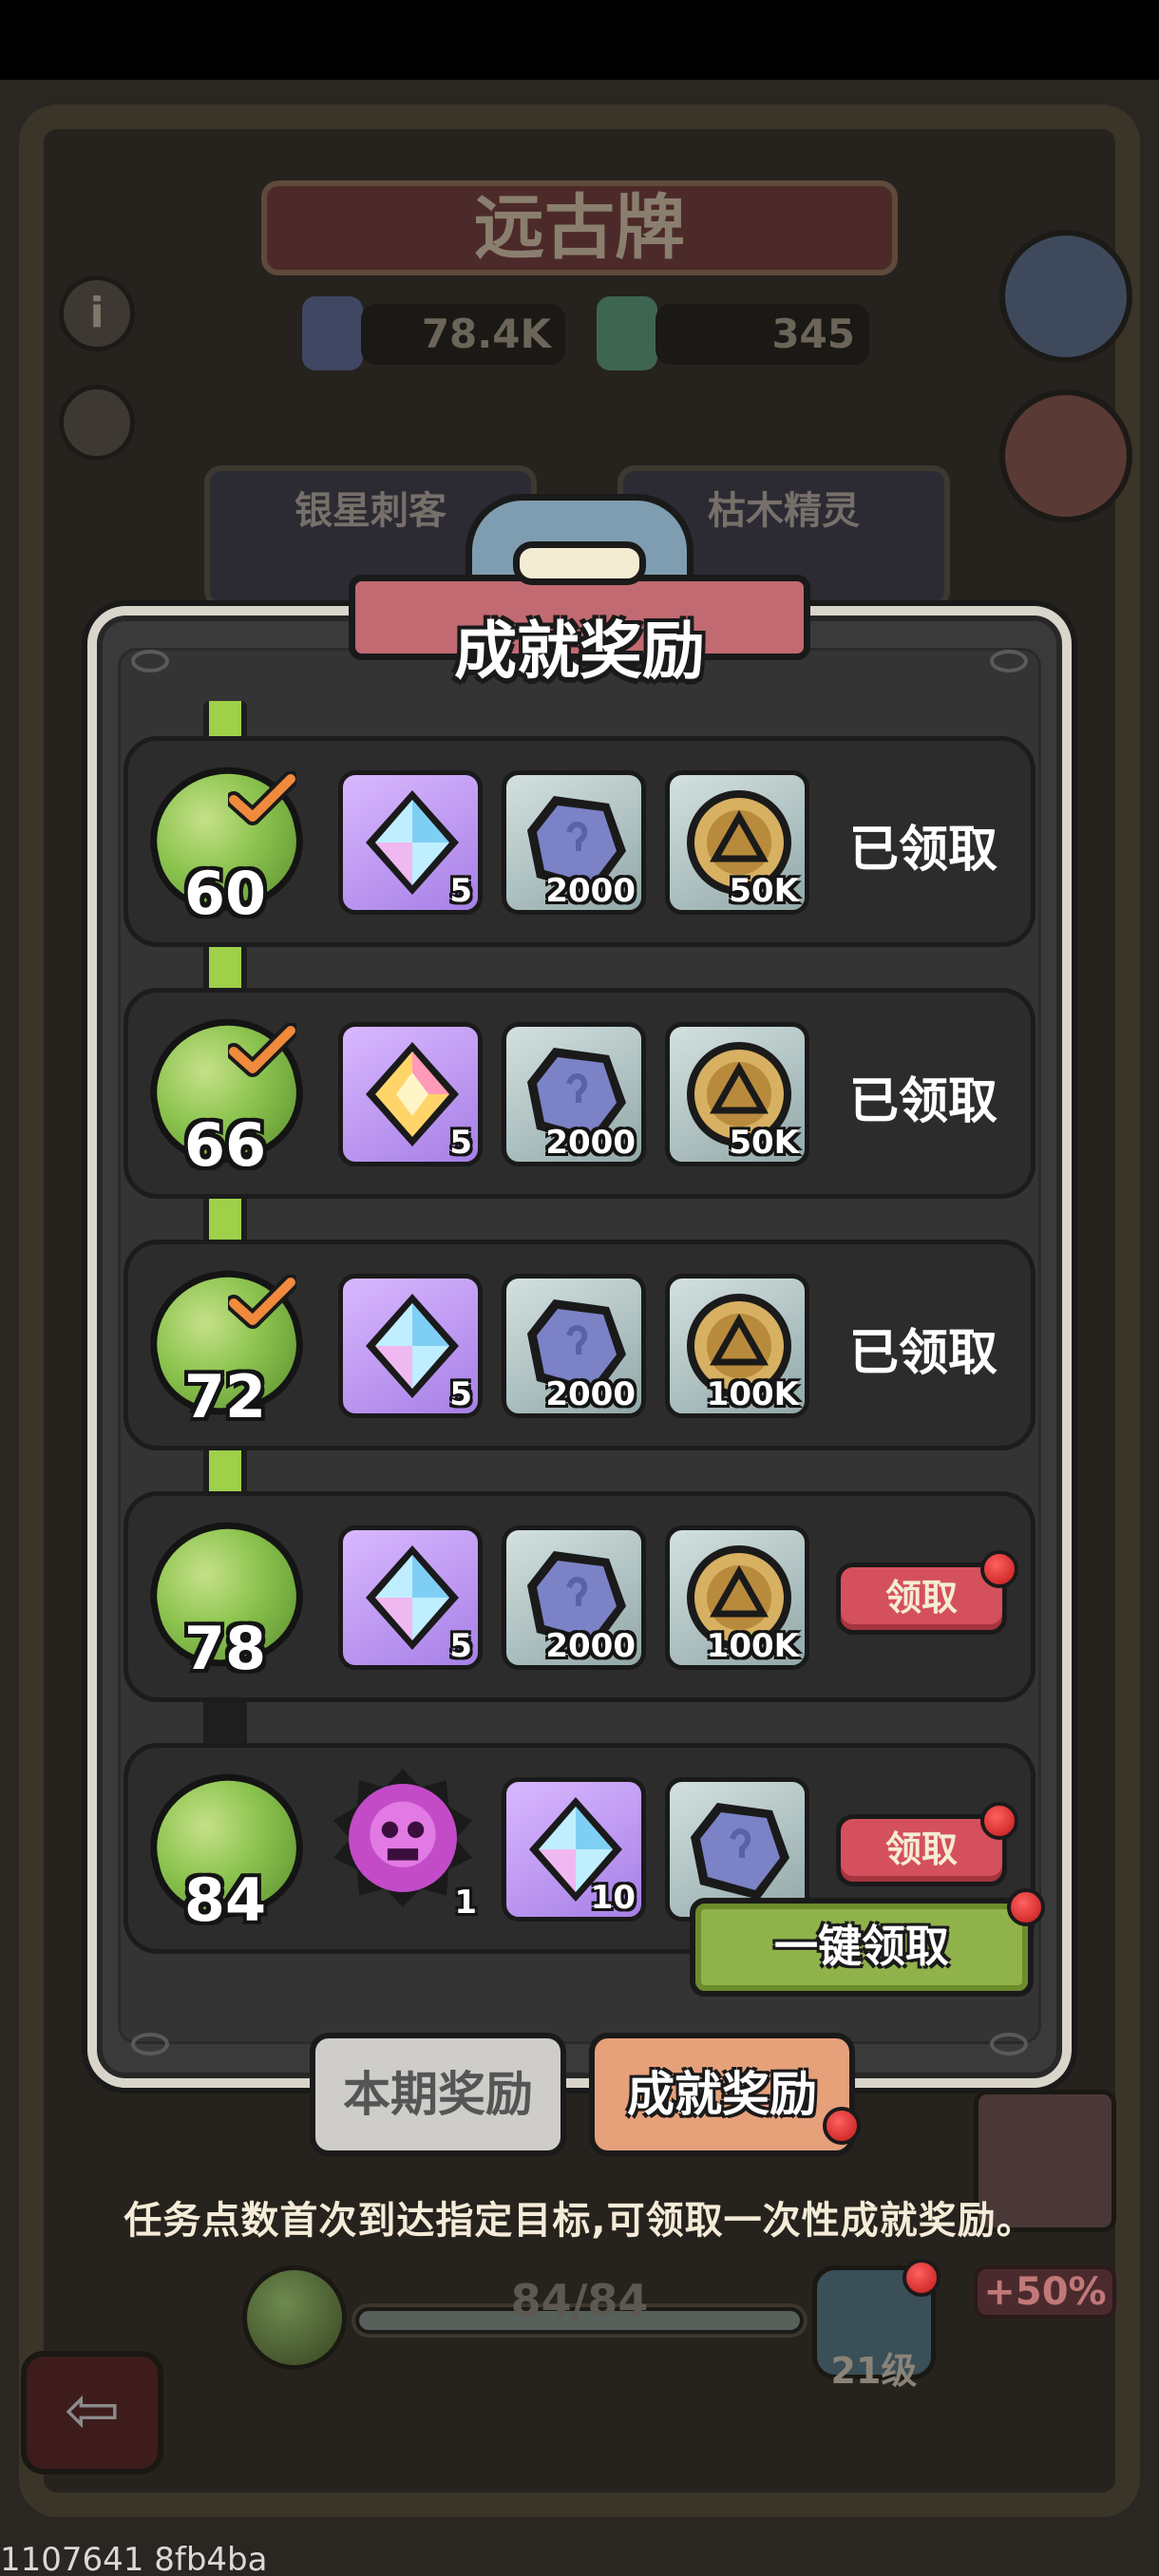 This screenshot has height=2576, width=1159. I want to click on background-title: 远古牌, so click(579, 228).